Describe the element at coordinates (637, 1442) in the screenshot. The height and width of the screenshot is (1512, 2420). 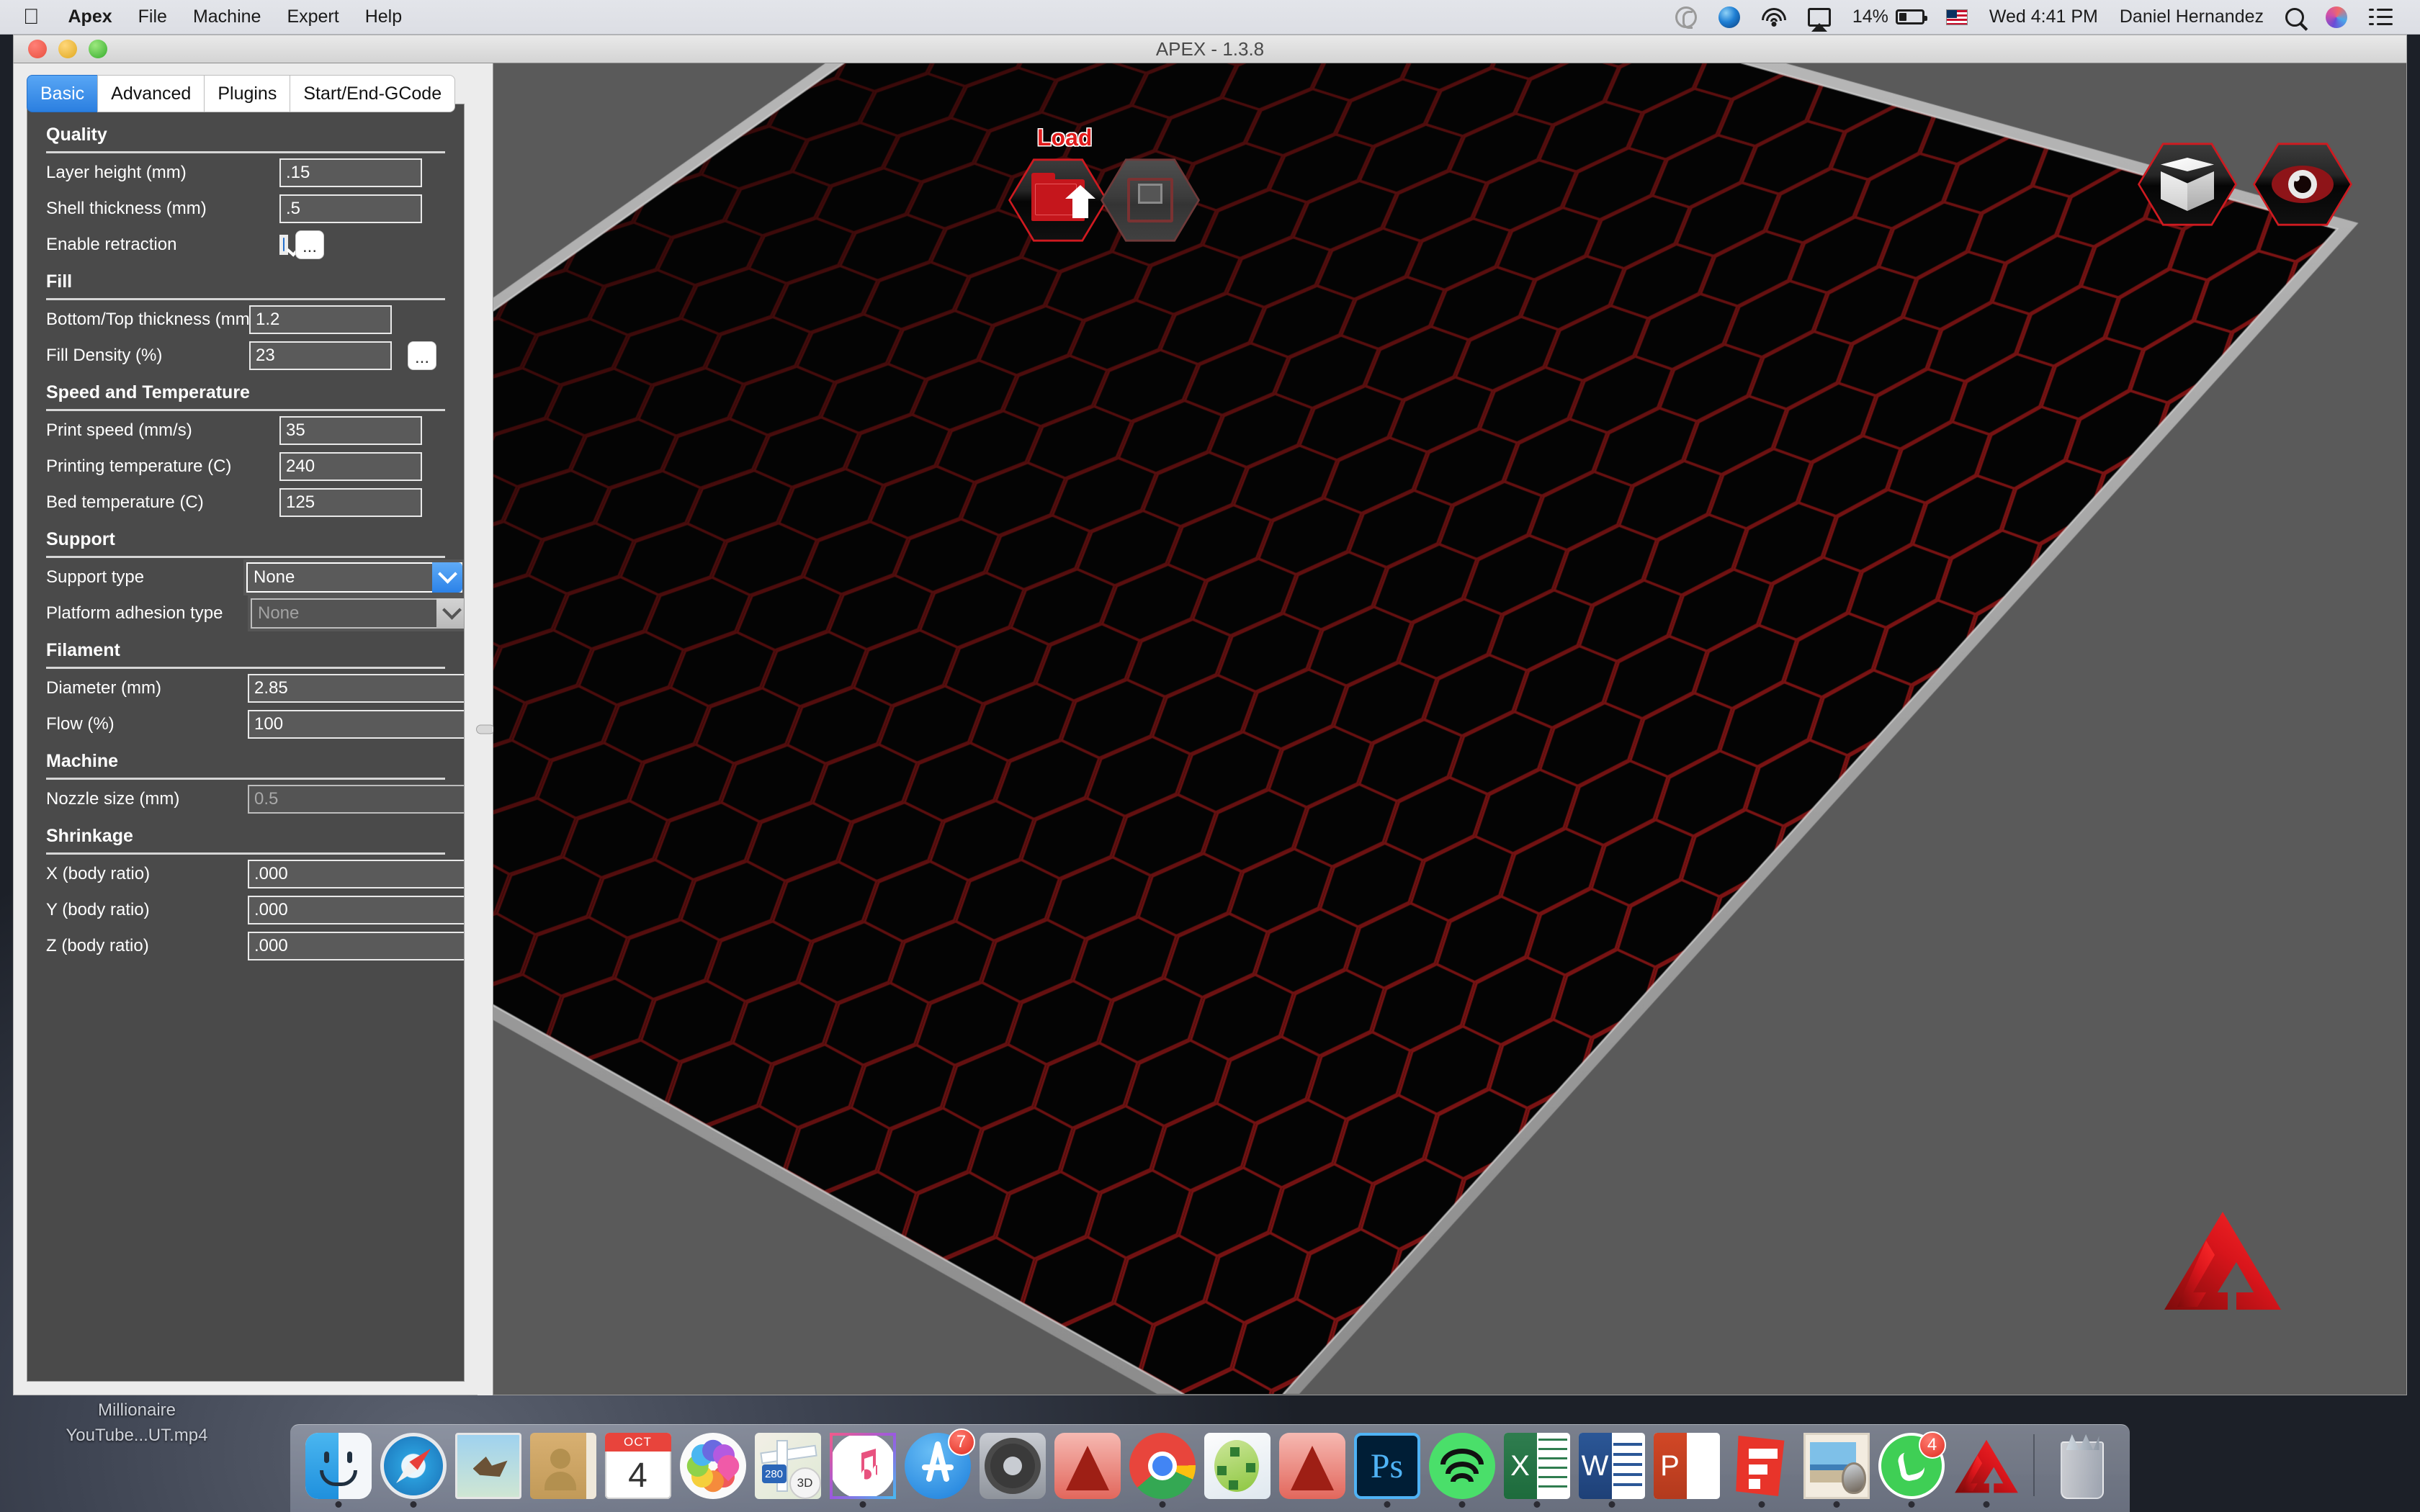
I see `calendar-month: OCT` at that location.